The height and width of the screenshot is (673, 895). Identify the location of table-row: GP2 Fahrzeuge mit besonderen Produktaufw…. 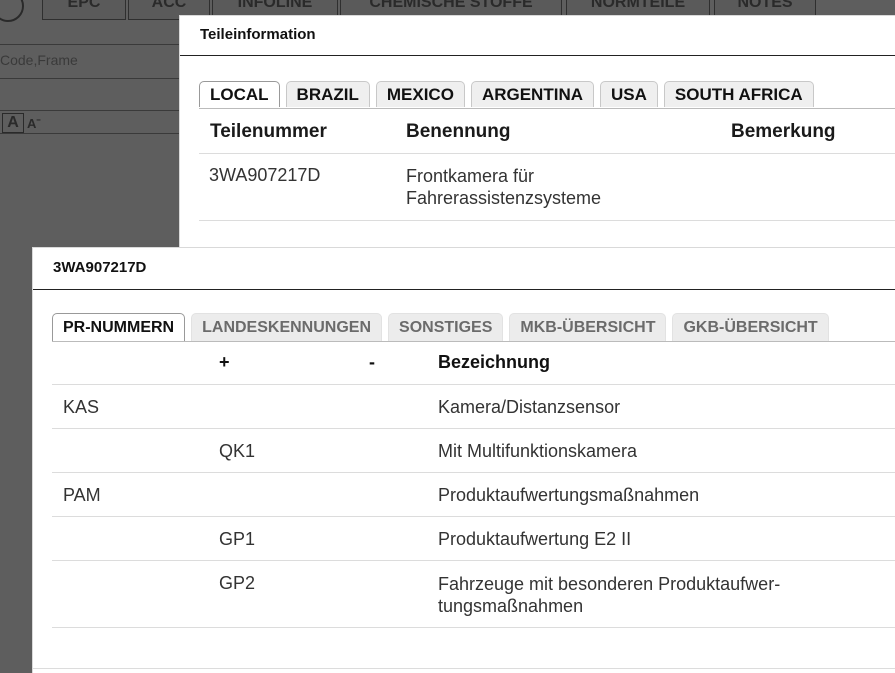
(473, 594).